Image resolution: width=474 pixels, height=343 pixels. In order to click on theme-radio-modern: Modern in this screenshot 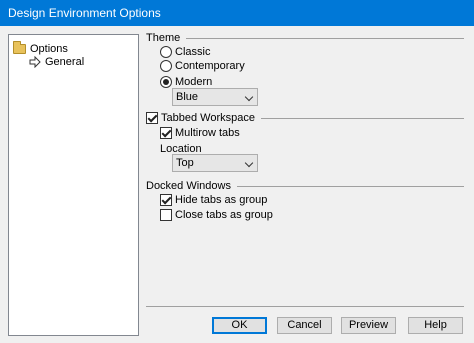, I will do `click(186, 82)`.